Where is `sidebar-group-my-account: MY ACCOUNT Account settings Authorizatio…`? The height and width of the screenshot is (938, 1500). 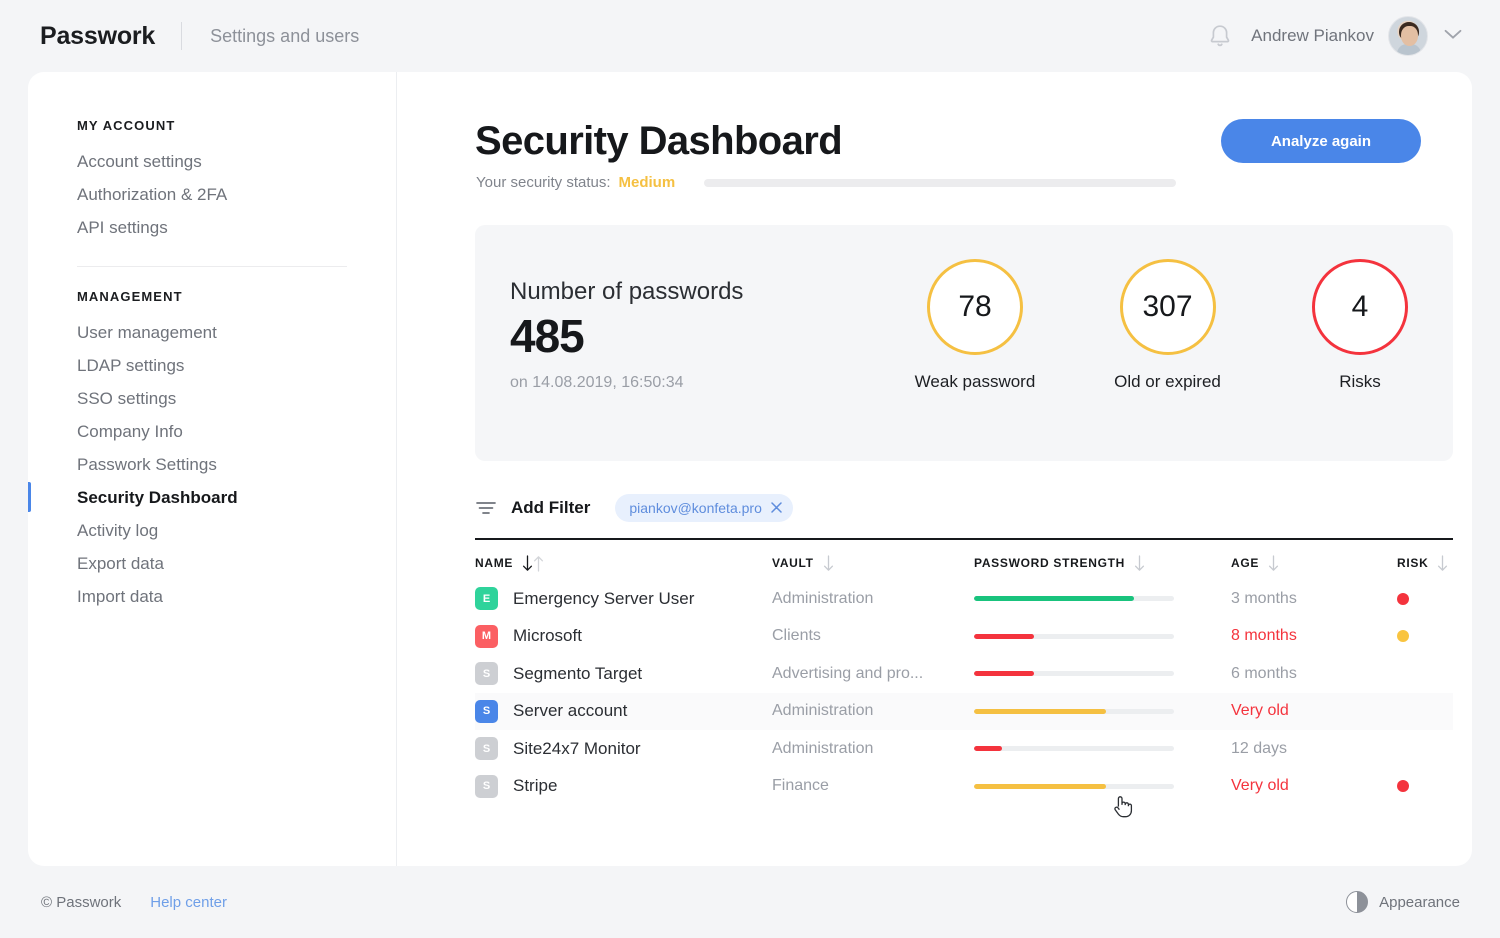 sidebar-group-my-account: MY ACCOUNT Account settings Authorizatio… is located at coordinates (212, 158).